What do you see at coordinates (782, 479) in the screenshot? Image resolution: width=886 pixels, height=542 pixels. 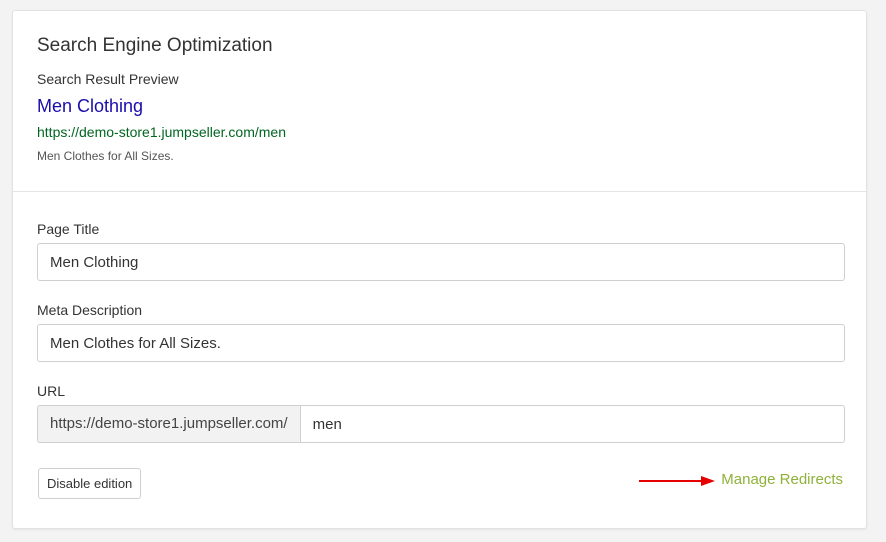 I see `manage-redirects-link: Manage Redirects` at bounding box center [782, 479].